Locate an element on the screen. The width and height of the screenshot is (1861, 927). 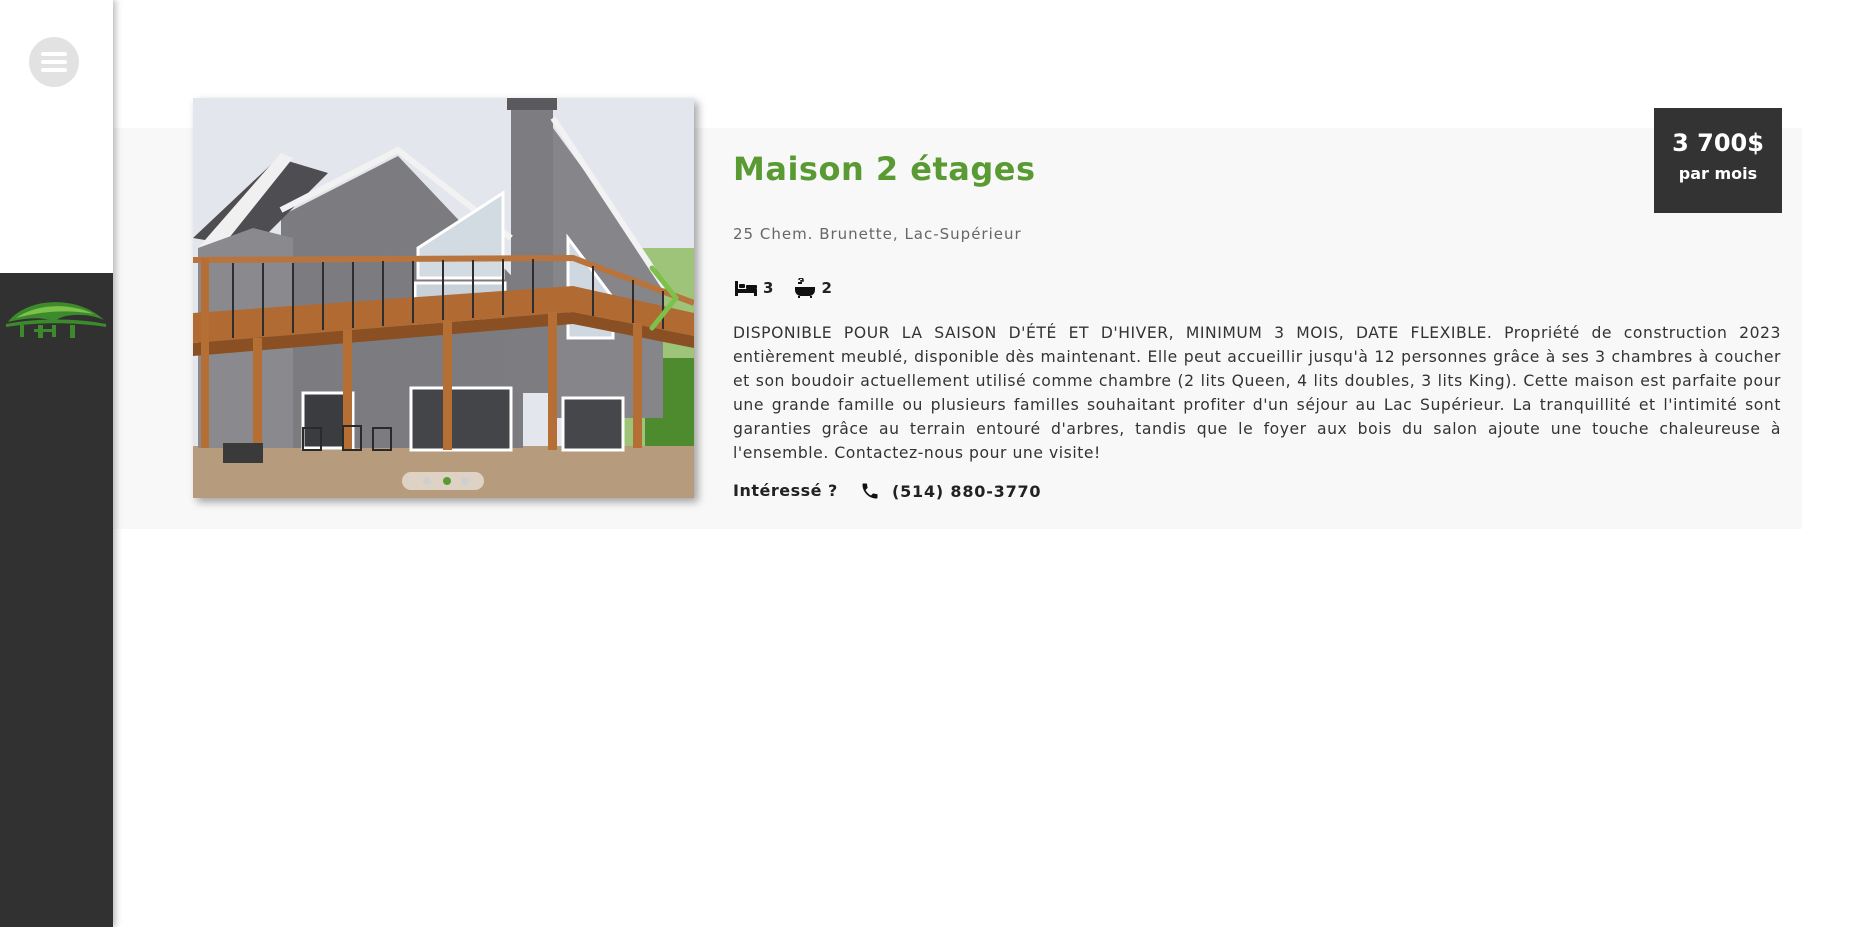
bathrooms-count: 2 is located at coordinates (826, 288).